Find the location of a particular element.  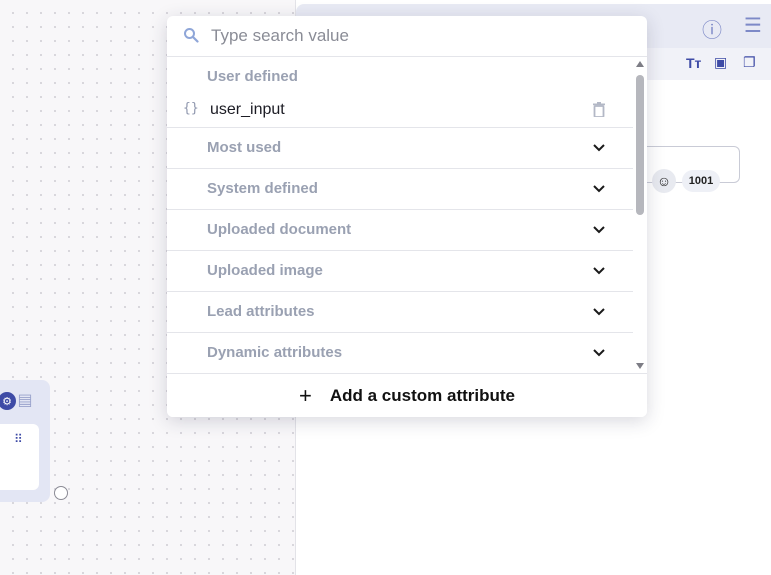

group-label: Most used is located at coordinates (244, 147).